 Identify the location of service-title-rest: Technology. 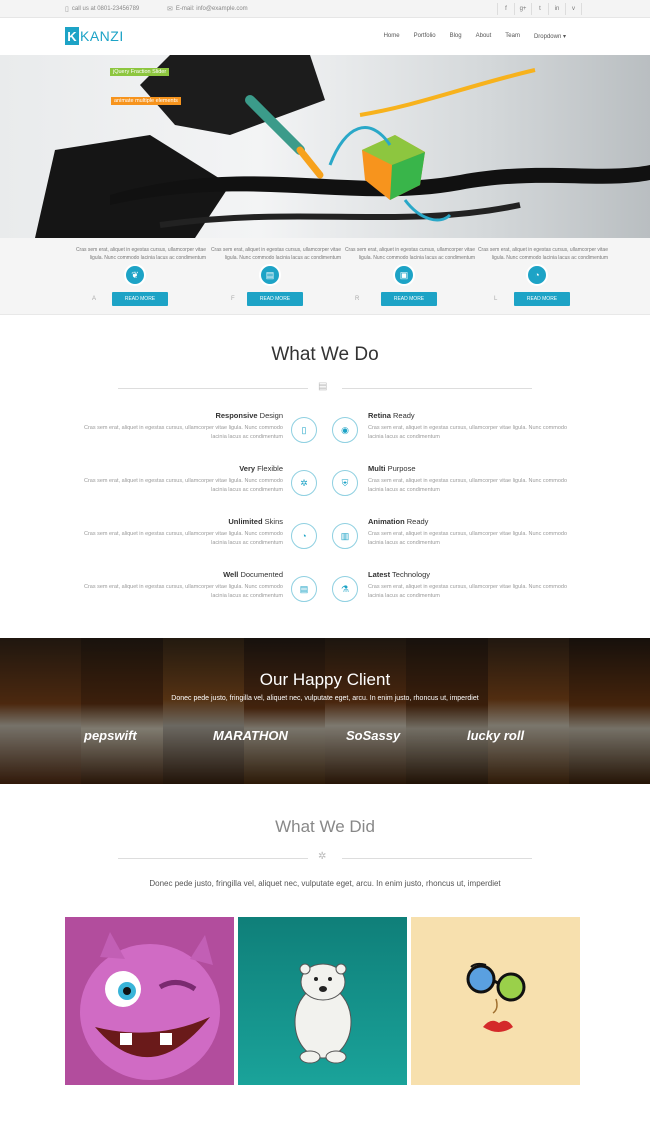
(410, 574).